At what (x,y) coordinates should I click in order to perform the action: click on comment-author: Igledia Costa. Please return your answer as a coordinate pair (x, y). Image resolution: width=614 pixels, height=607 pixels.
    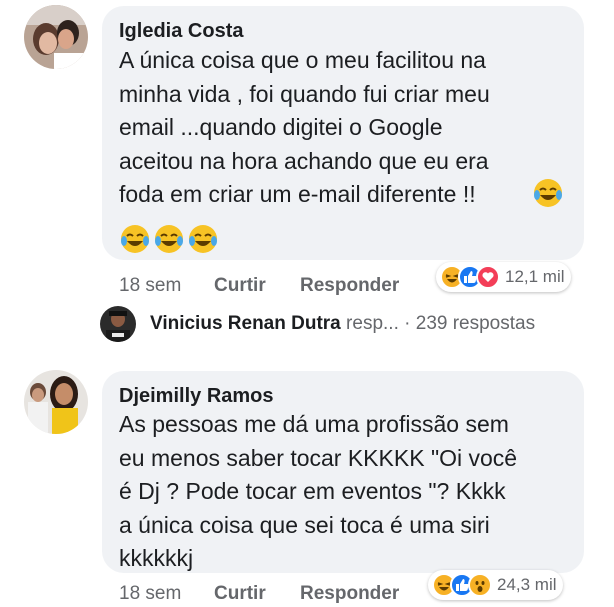
    Looking at the image, I should click on (181, 31).